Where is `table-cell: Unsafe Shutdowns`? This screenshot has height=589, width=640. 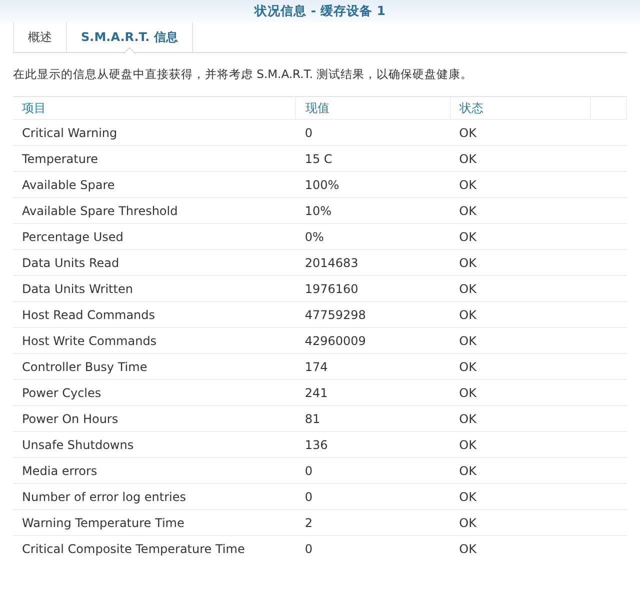 table-cell: Unsafe Shutdowns is located at coordinates (78, 445).